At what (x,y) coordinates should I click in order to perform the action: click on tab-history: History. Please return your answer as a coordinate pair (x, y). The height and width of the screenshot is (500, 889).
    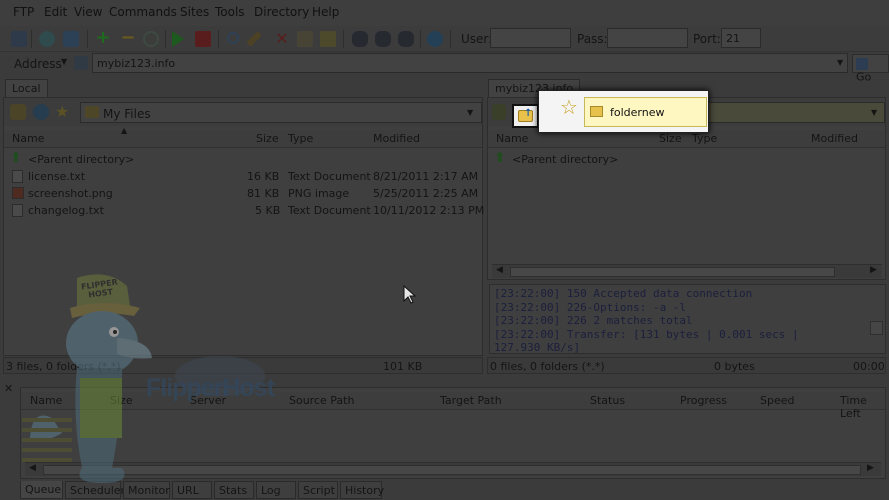
    Looking at the image, I should click on (362, 490).